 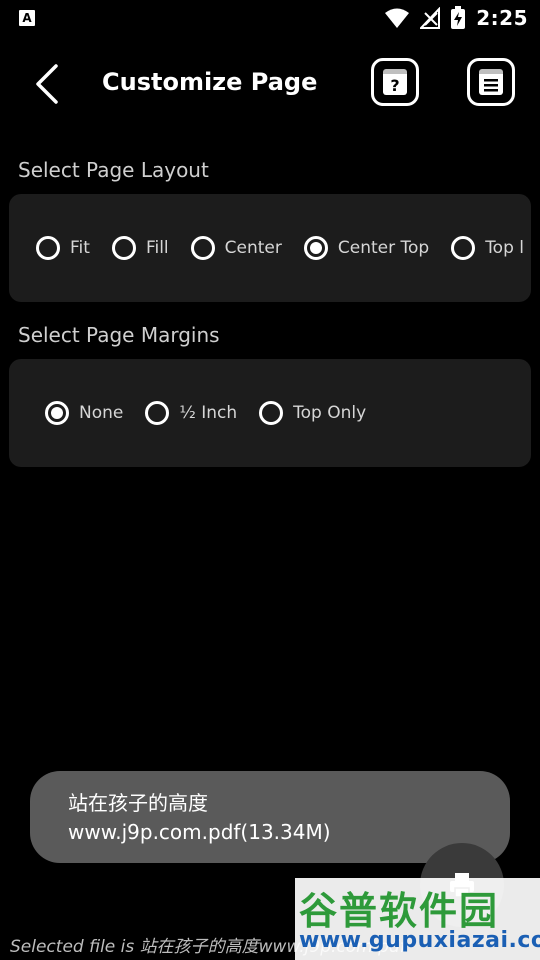 What do you see at coordinates (270, 18) in the screenshot?
I see `status-bar: A 2:25` at bounding box center [270, 18].